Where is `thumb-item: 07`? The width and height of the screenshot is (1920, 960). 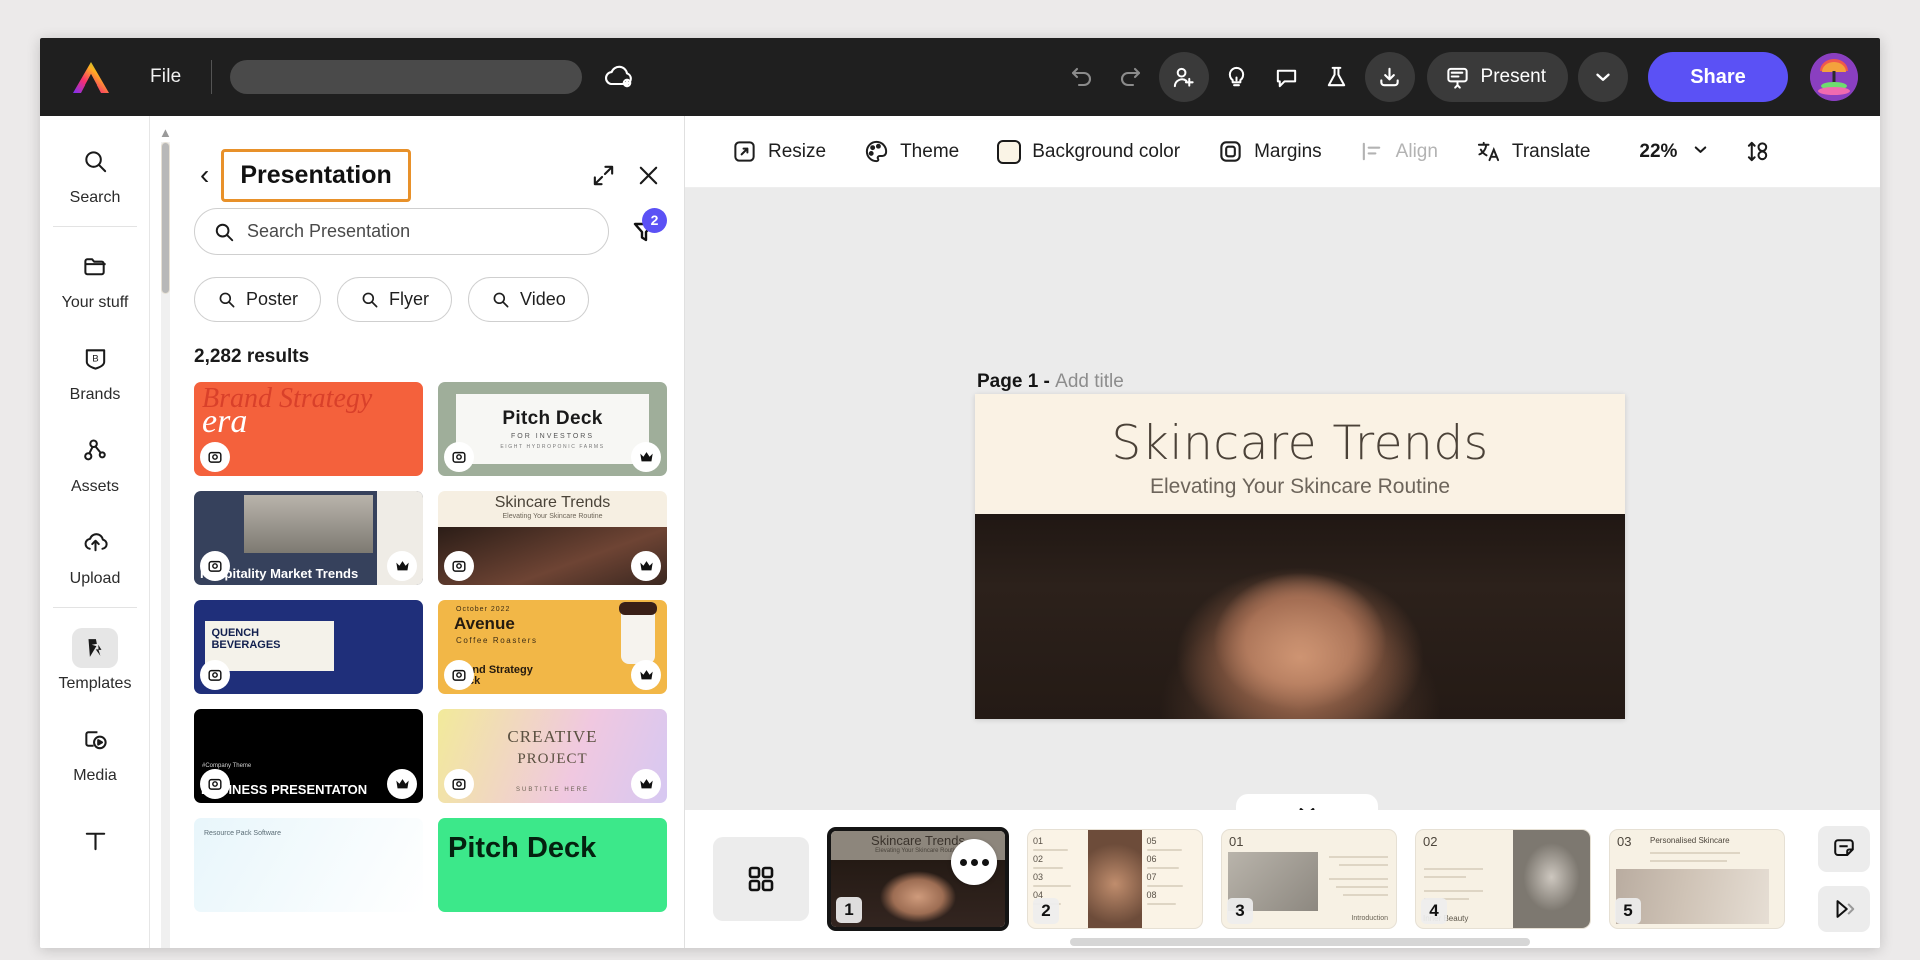 thumb-item: 07 is located at coordinates (1151, 877).